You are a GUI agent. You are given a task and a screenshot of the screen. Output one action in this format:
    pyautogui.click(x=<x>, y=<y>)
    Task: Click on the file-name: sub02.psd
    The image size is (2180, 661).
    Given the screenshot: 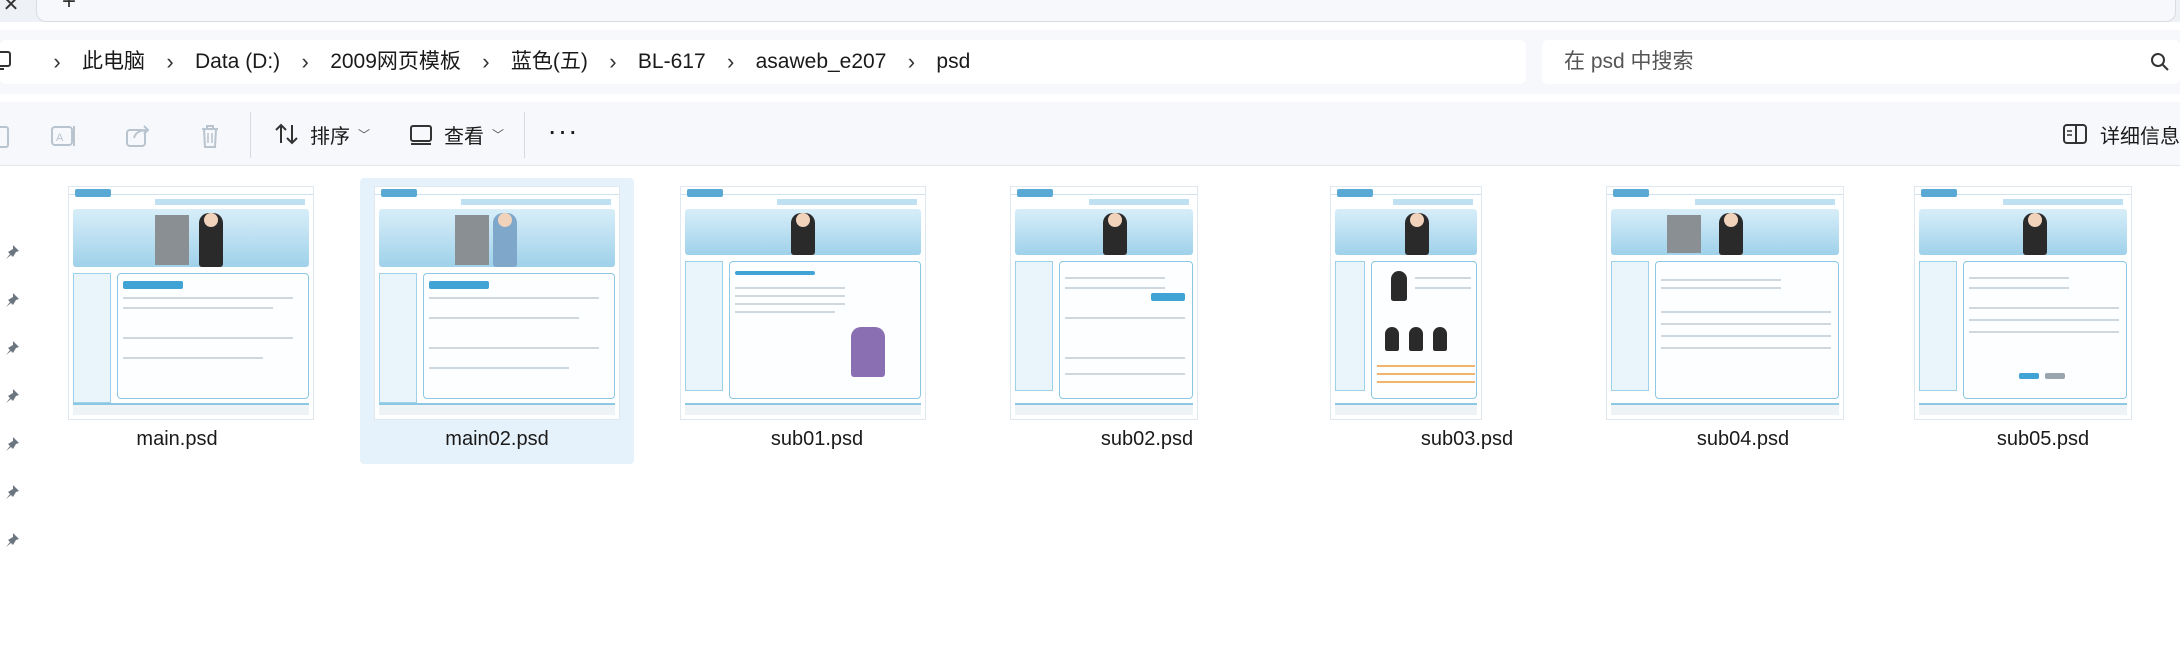 What is the action you would take?
    pyautogui.click(x=1147, y=439)
    